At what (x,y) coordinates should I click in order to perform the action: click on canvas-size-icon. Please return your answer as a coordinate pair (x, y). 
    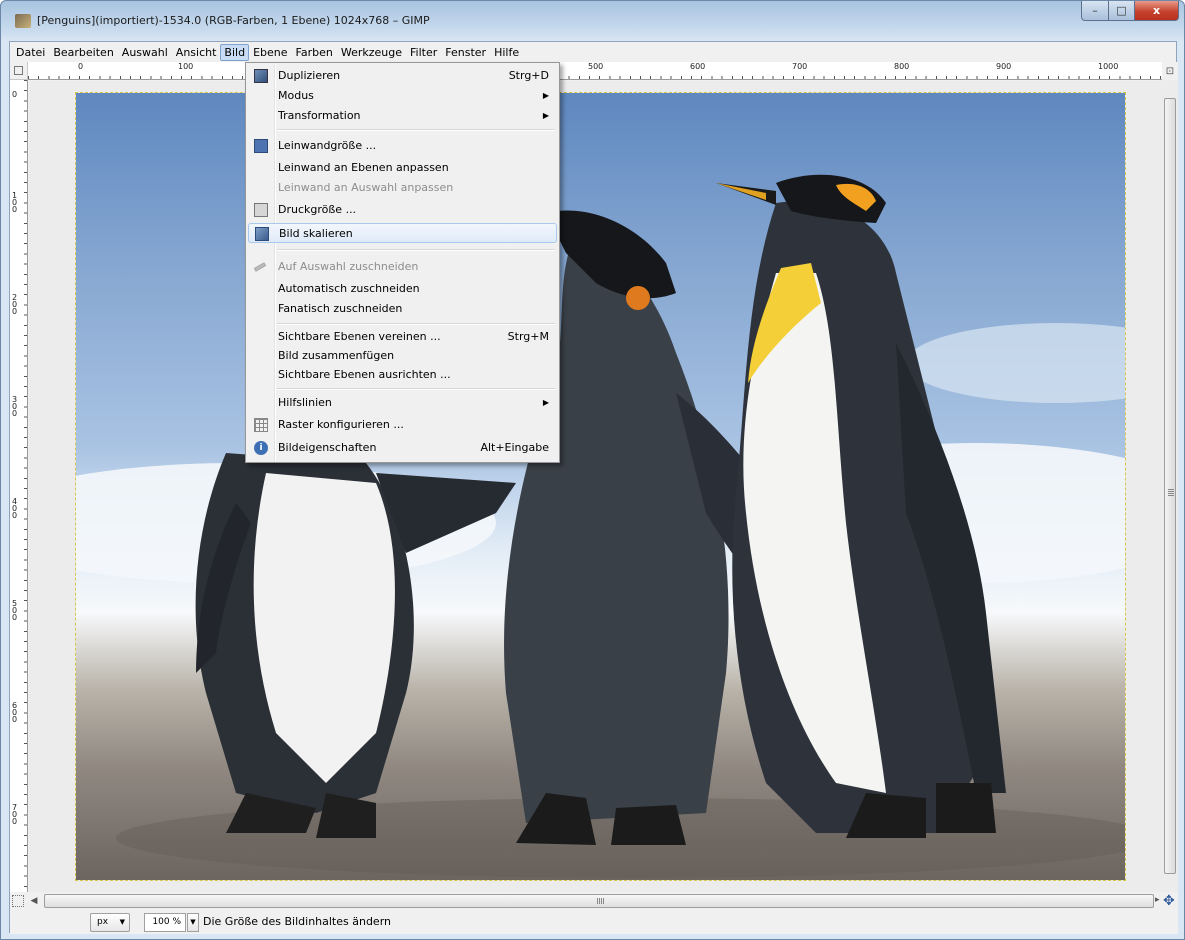
    Looking at the image, I should click on (261, 146).